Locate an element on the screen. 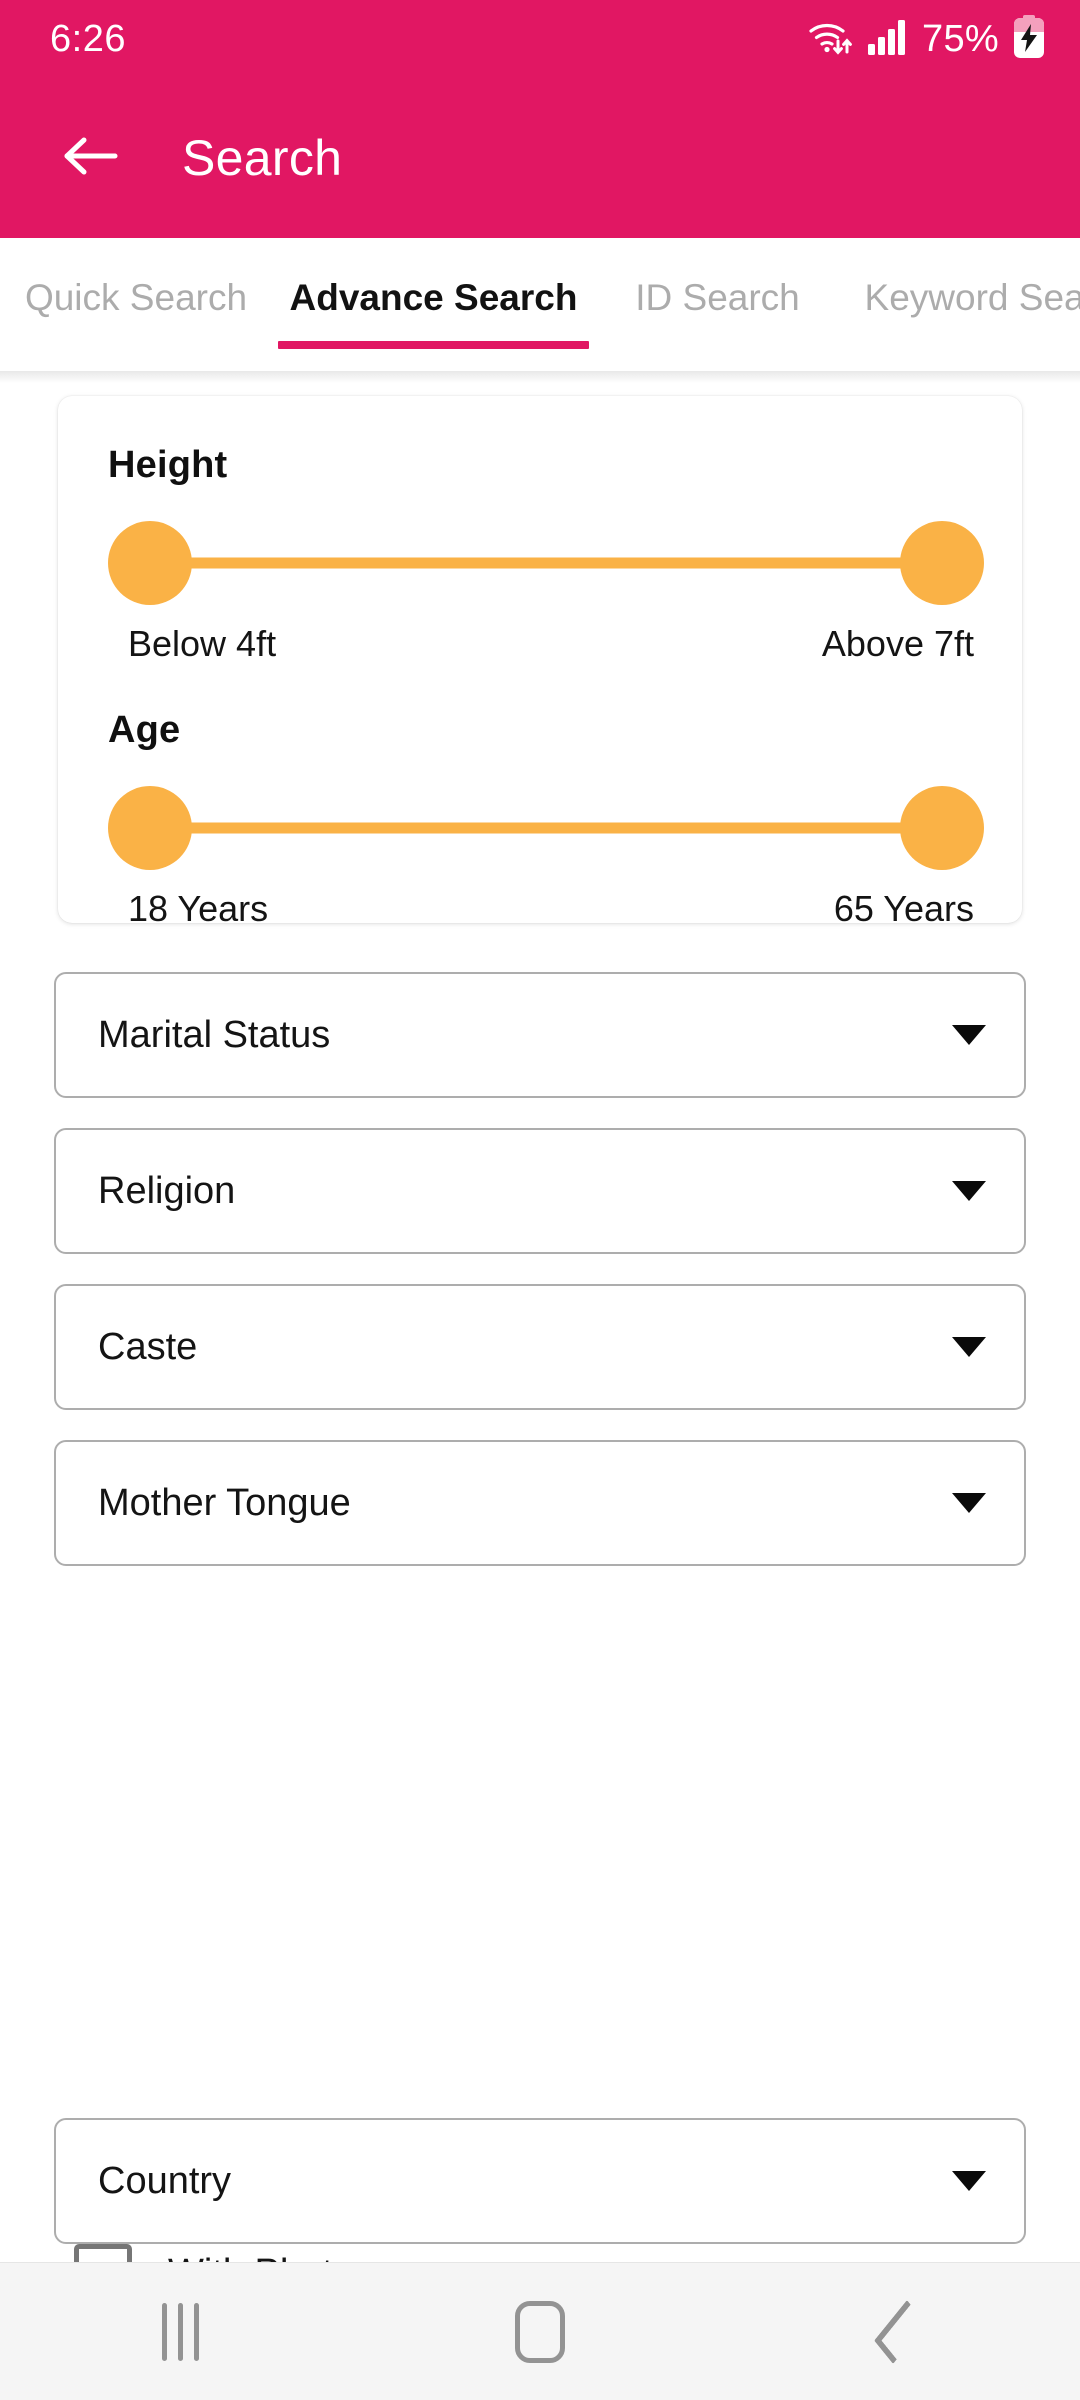 This screenshot has height=2400, width=1080. height-min-label: Below 4ft is located at coordinates (202, 643).